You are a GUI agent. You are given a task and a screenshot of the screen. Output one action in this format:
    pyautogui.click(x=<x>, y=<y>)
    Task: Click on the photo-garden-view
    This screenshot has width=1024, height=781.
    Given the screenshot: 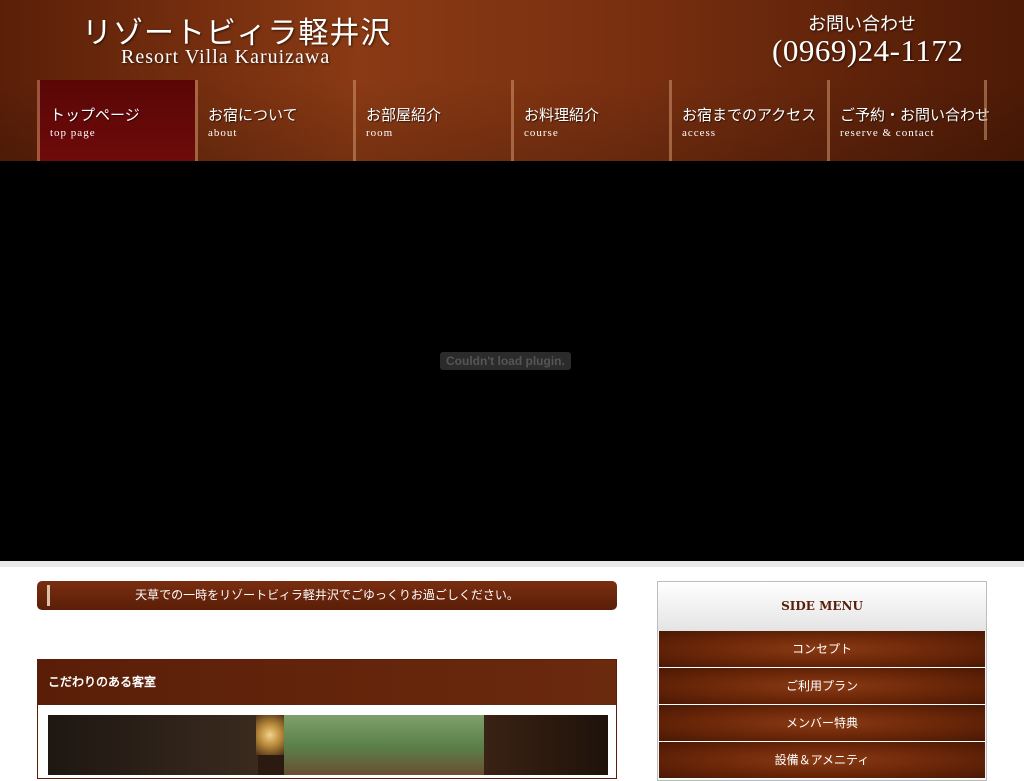 What is the action you would take?
    pyautogui.click(x=384, y=745)
    